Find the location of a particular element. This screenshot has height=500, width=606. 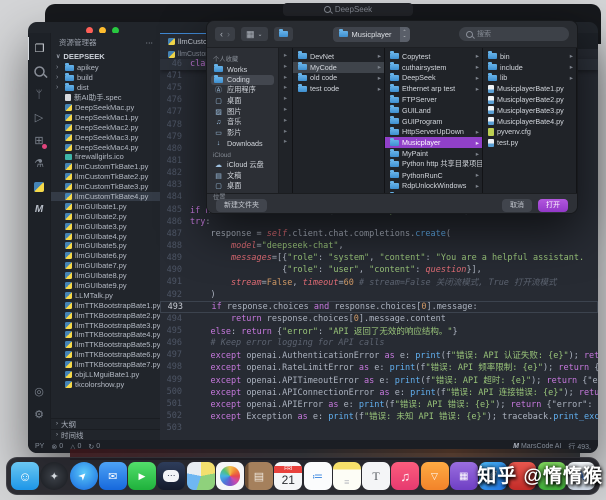

calendar-icon: FRI 21 is located at coordinates (288, 476).